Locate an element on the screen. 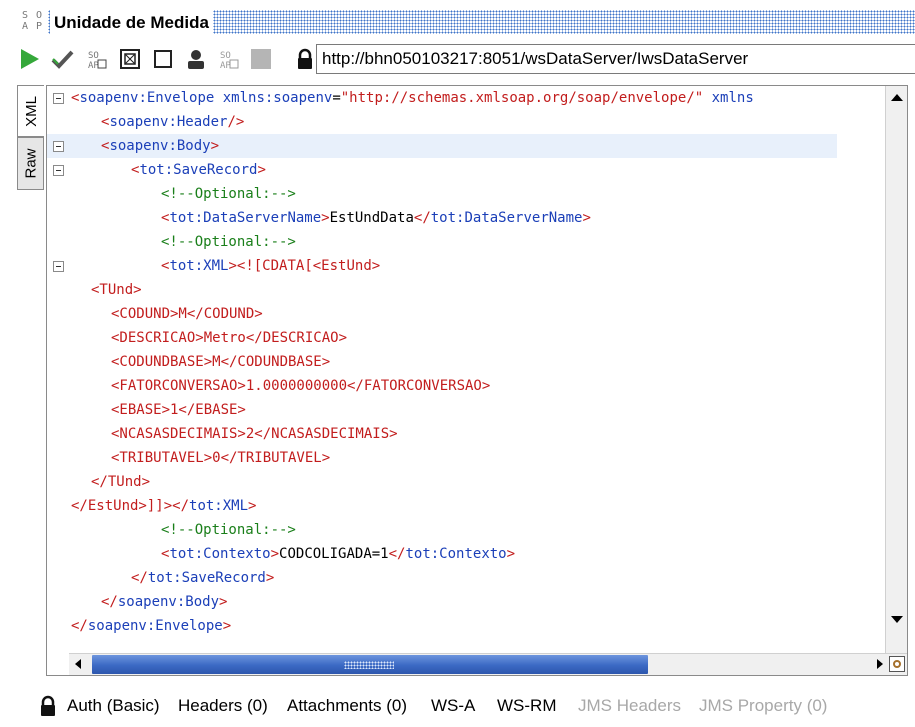 The image size is (915, 727). code-token: soapenv:Header is located at coordinates (168, 122).